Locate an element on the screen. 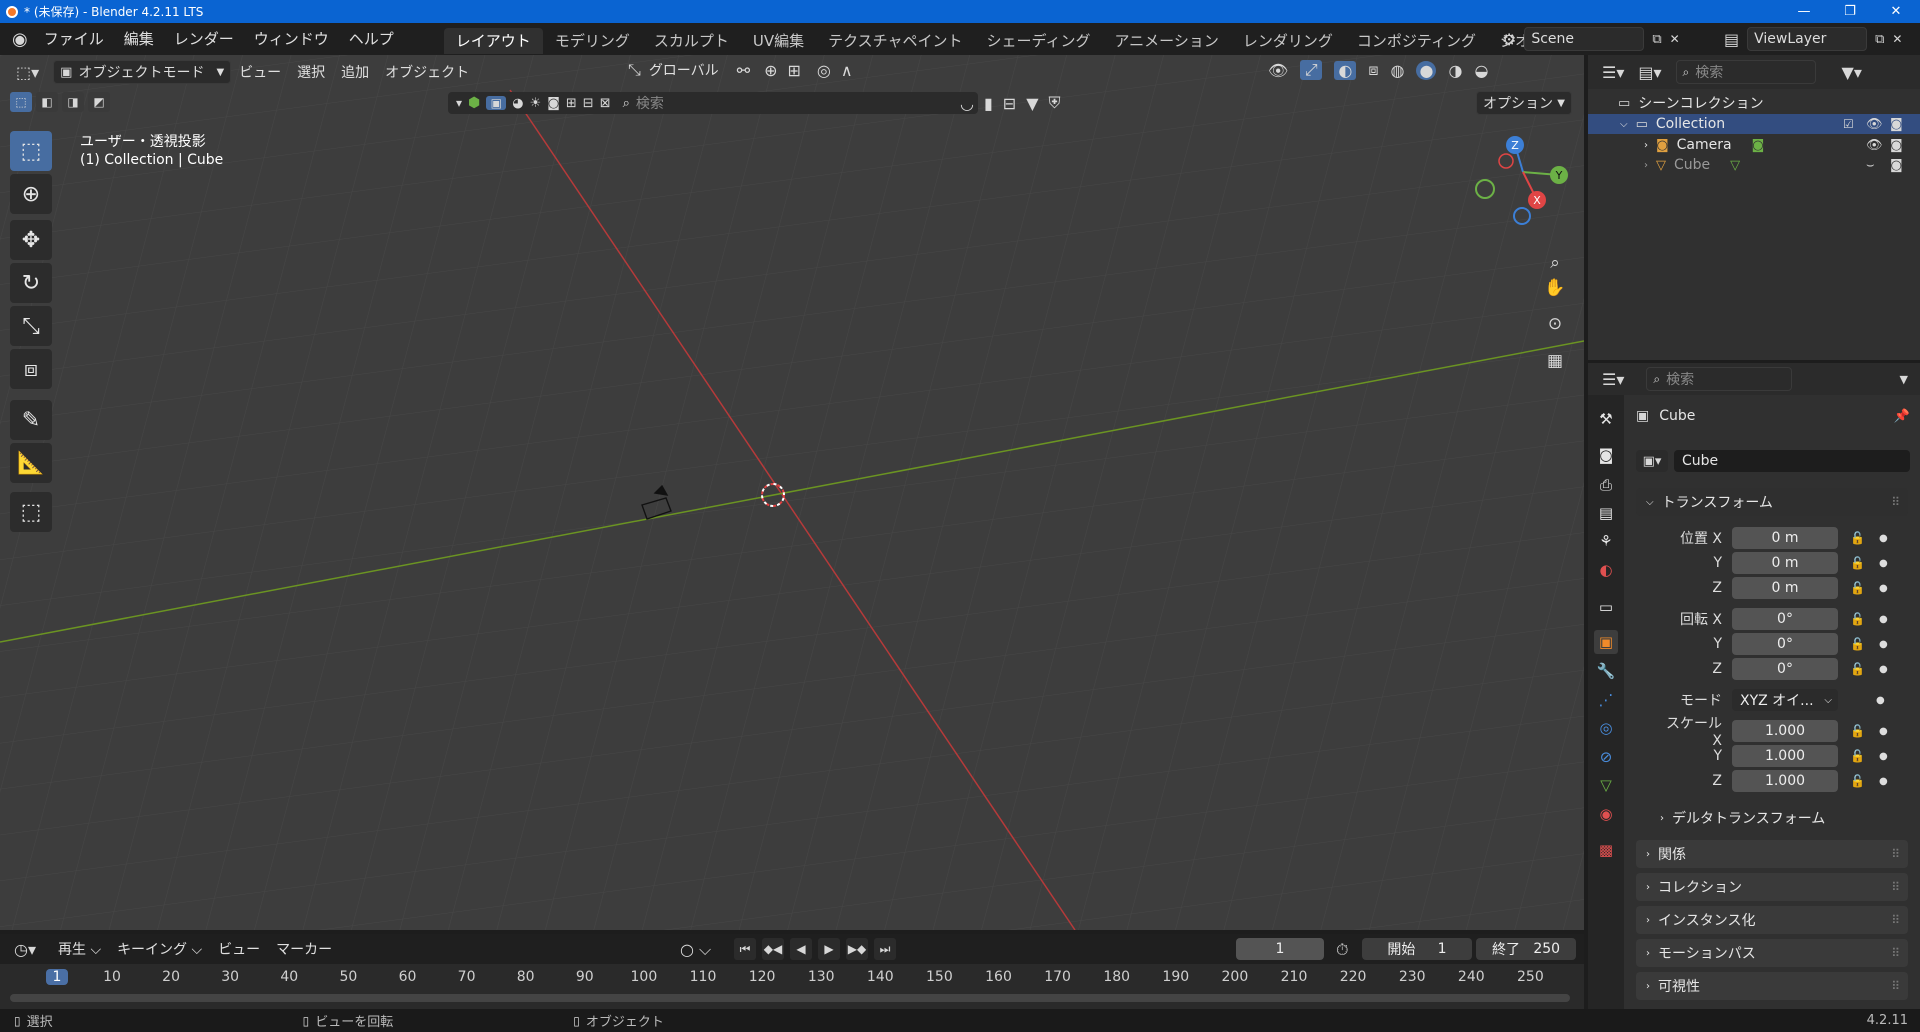 This screenshot has height=1032, width=1920. particles-tab-icon: ⋰ is located at coordinates (1606, 700).